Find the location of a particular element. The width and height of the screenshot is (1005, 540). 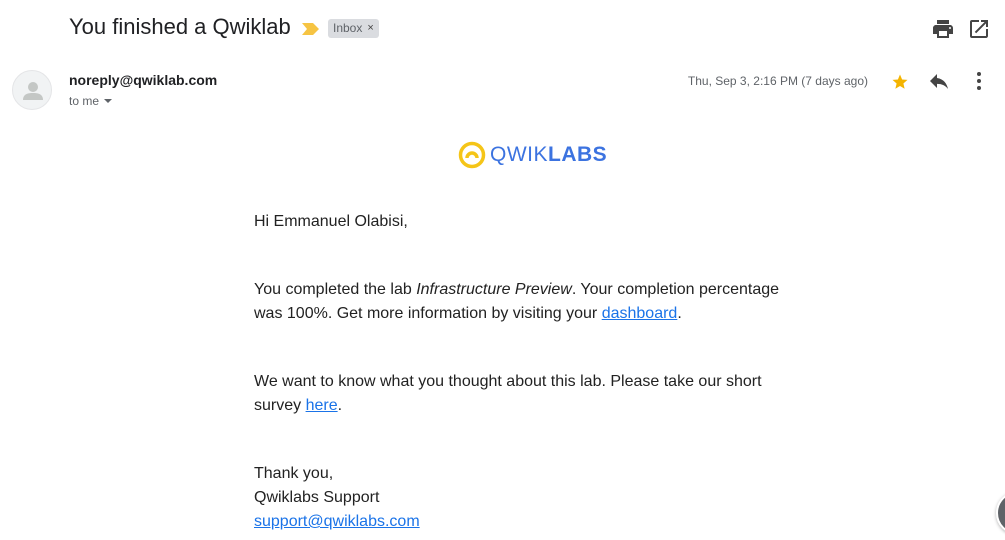

greeting: Hi Emmanuel Olabisi, is located at coordinates (331, 221).